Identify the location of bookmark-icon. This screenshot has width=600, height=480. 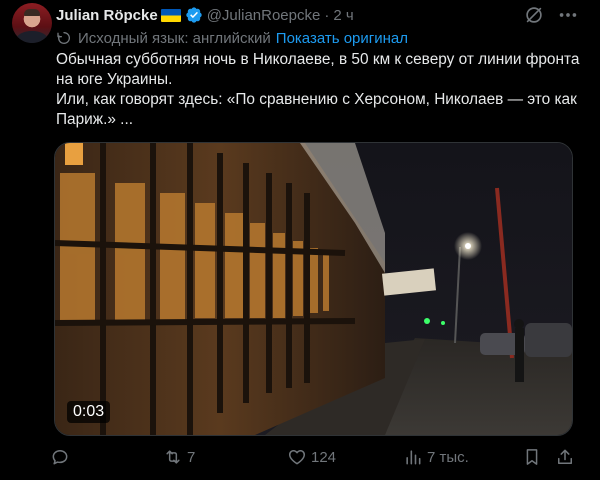
(532, 457).